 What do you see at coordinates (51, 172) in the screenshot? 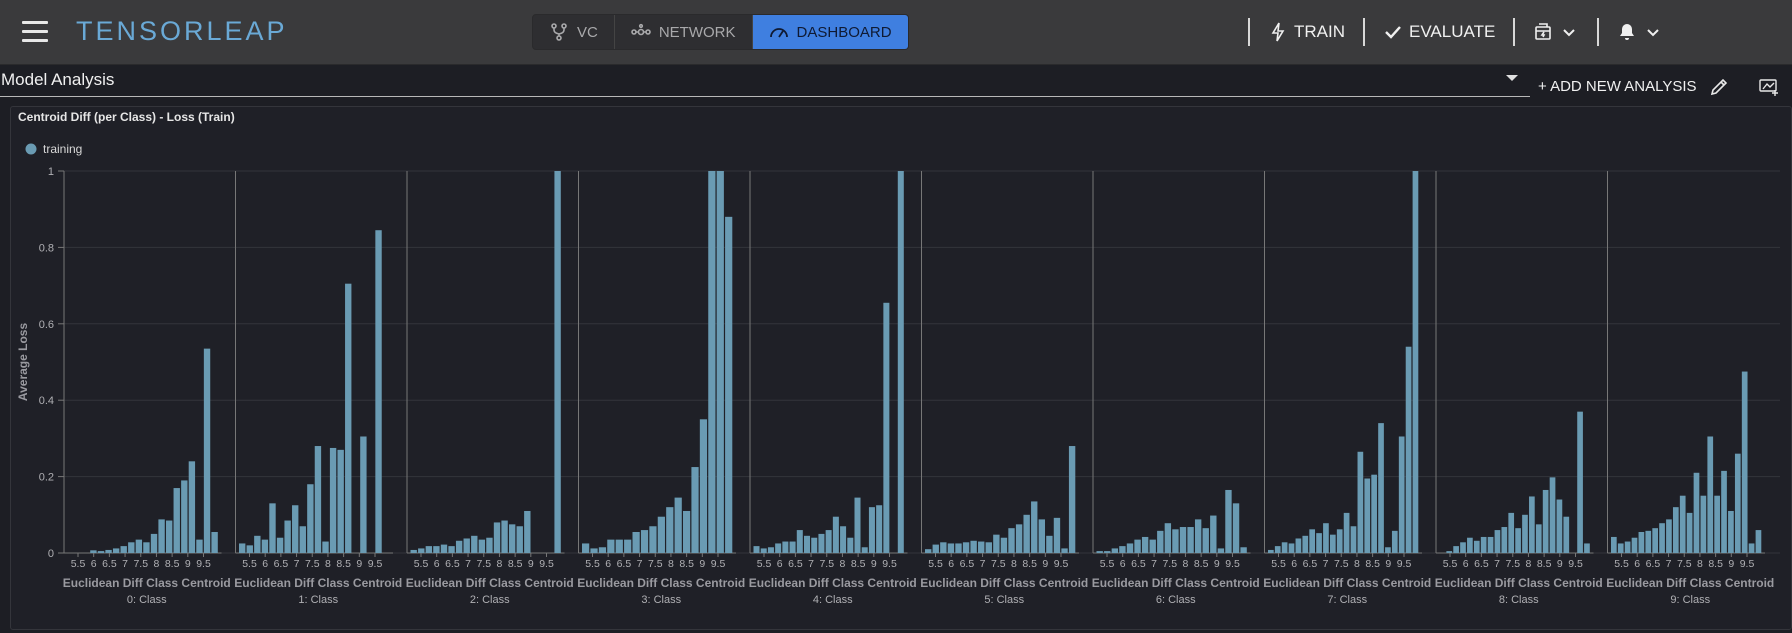
I see `y-tick-label: 1` at bounding box center [51, 172].